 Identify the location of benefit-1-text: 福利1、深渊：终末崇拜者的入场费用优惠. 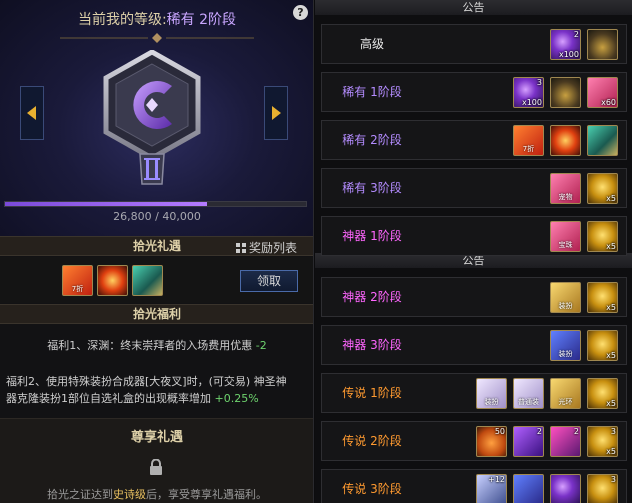
(150, 345).